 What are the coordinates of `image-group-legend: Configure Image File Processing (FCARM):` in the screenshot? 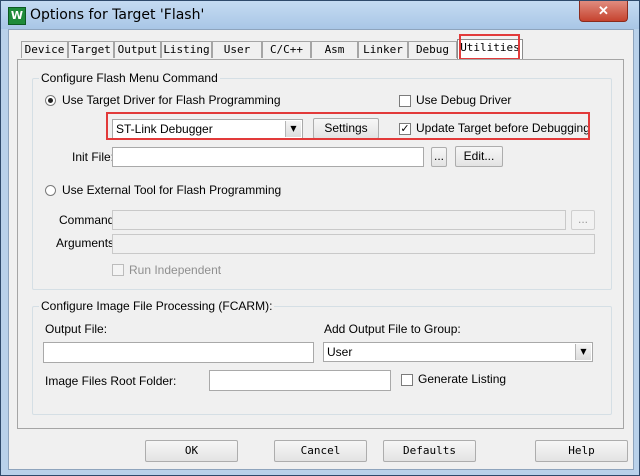 It's located at (157, 306).